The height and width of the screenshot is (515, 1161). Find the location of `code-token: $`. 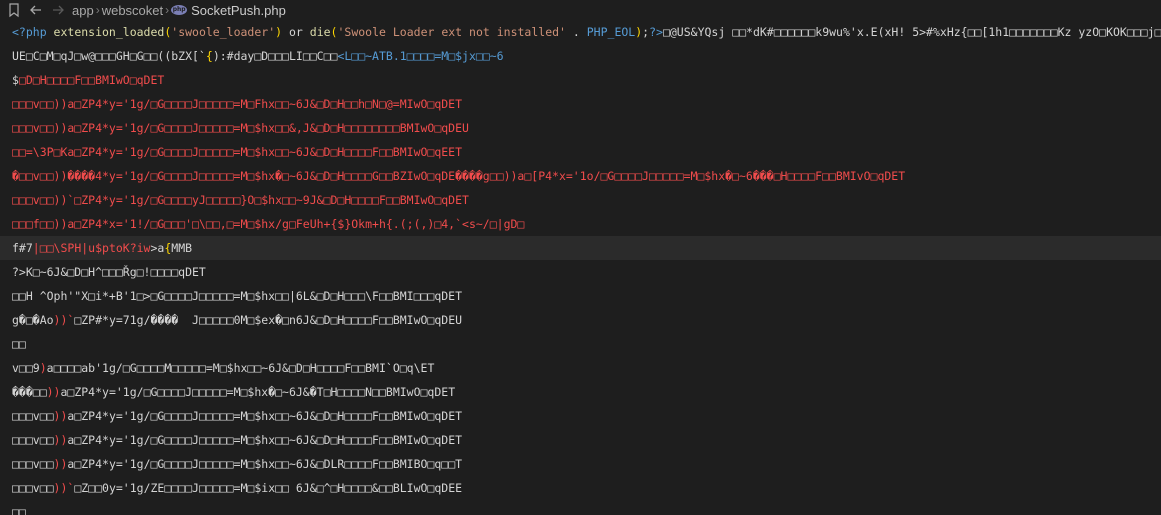

code-token: $ is located at coordinates (15, 80).